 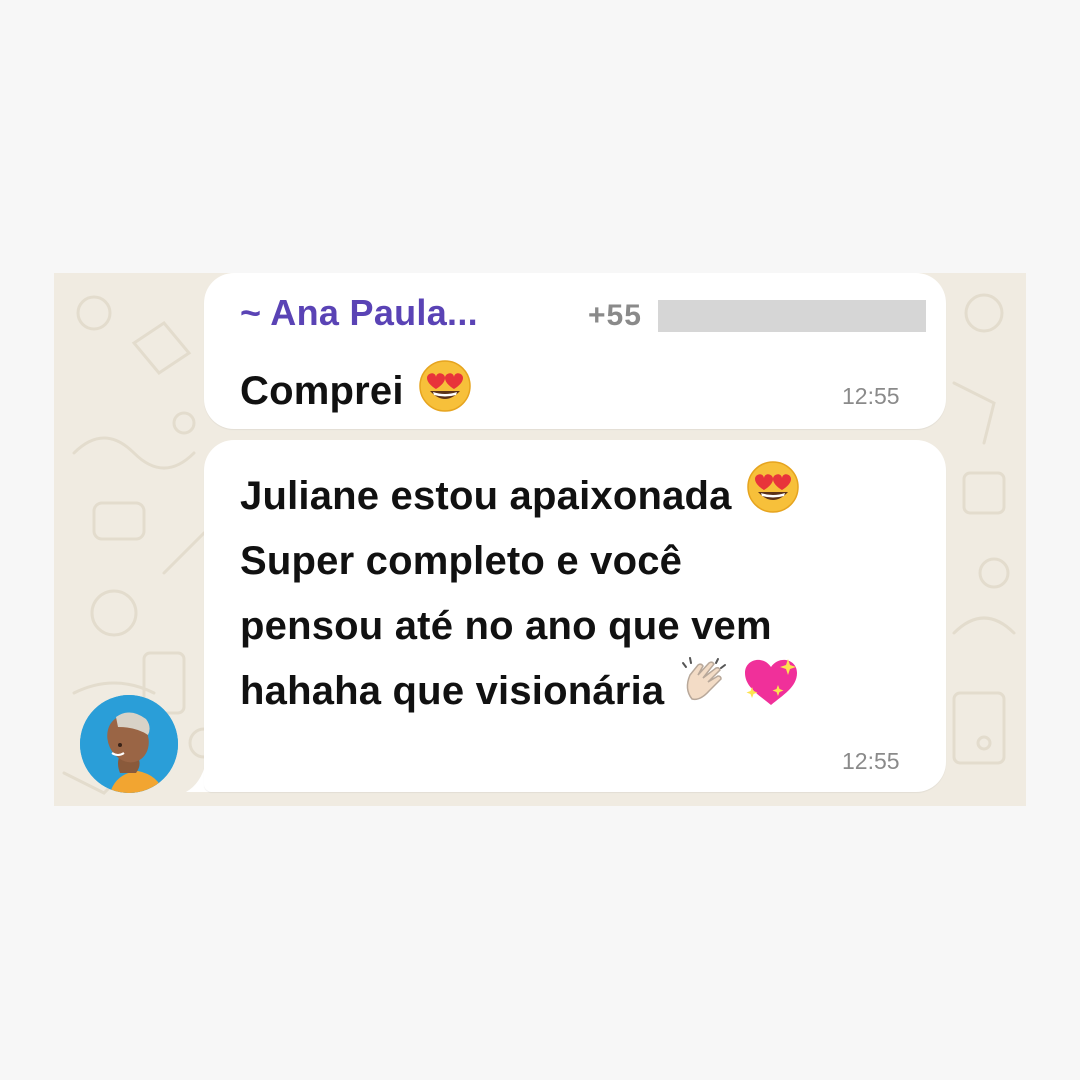 What do you see at coordinates (792, 316) in the screenshot?
I see `redacted-phone-block` at bounding box center [792, 316].